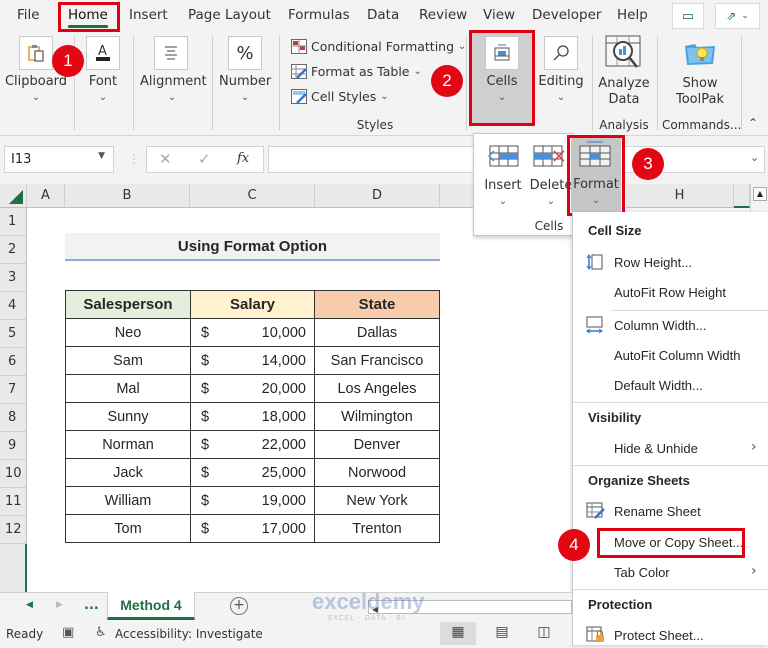  What do you see at coordinates (377, 332) in the screenshot?
I see `cell-state: Dallas` at bounding box center [377, 332].